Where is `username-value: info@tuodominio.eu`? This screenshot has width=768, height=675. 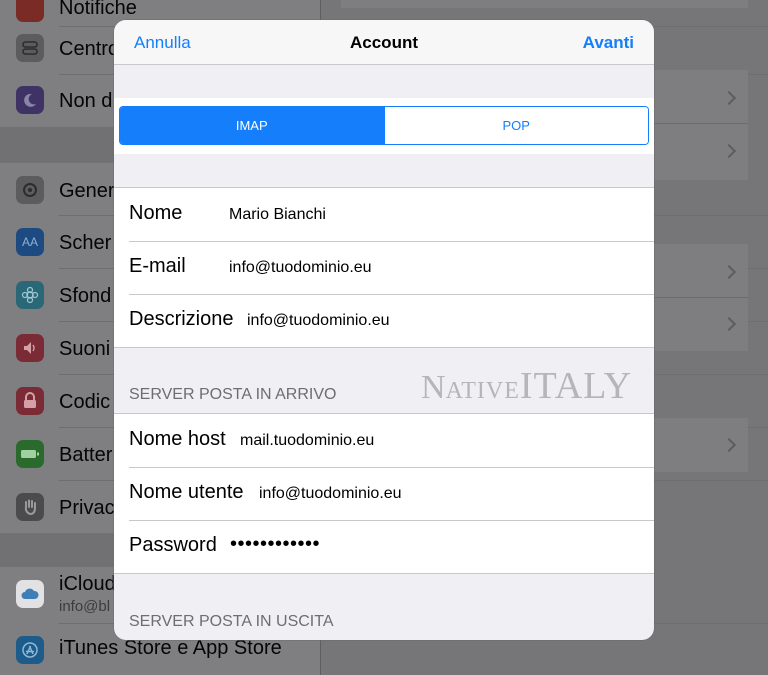
username-value: info@tuodominio.eu is located at coordinates (330, 494).